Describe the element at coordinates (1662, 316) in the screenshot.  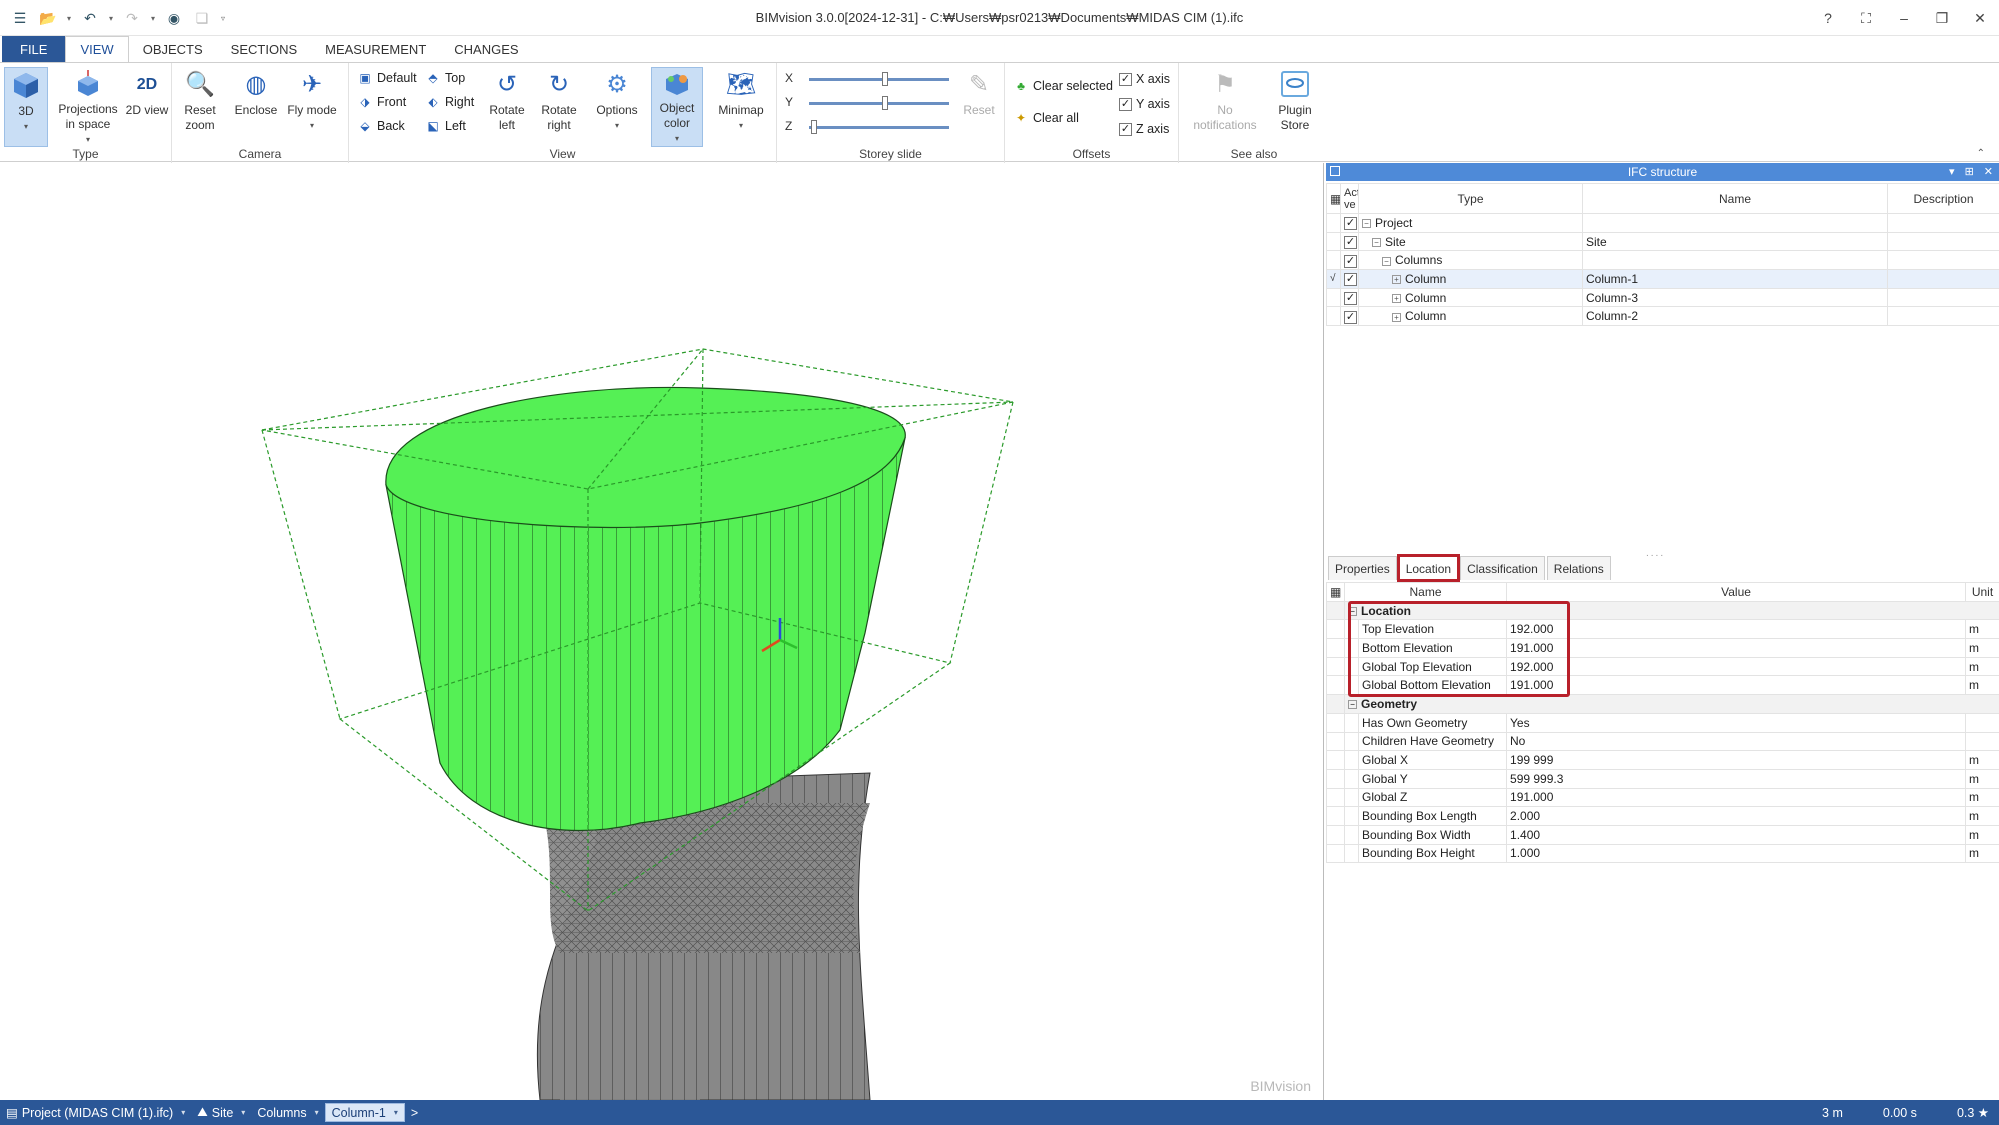
I see `tree-row-column-2: ✓ + Column Column-2` at that location.